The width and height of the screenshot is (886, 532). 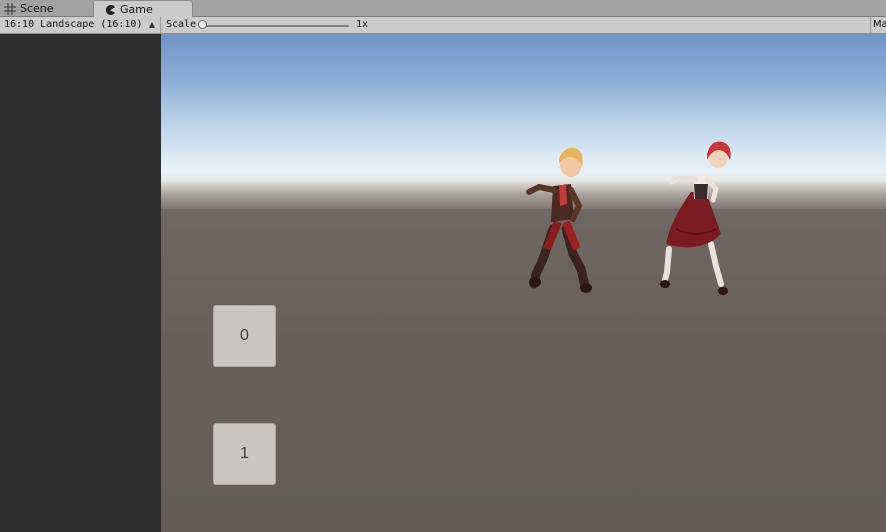 I want to click on maximize-on-play-toggle: Maximize On Play, so click(x=878, y=25).